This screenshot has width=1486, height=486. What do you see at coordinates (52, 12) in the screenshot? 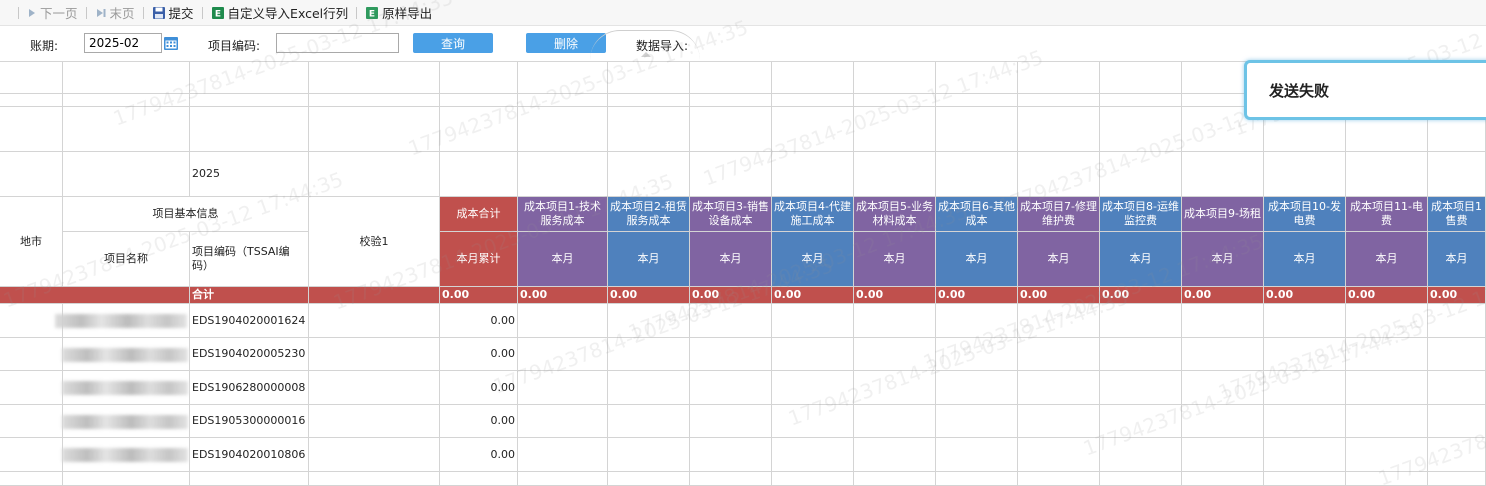
I see `next-page-button: 下一页` at bounding box center [52, 12].